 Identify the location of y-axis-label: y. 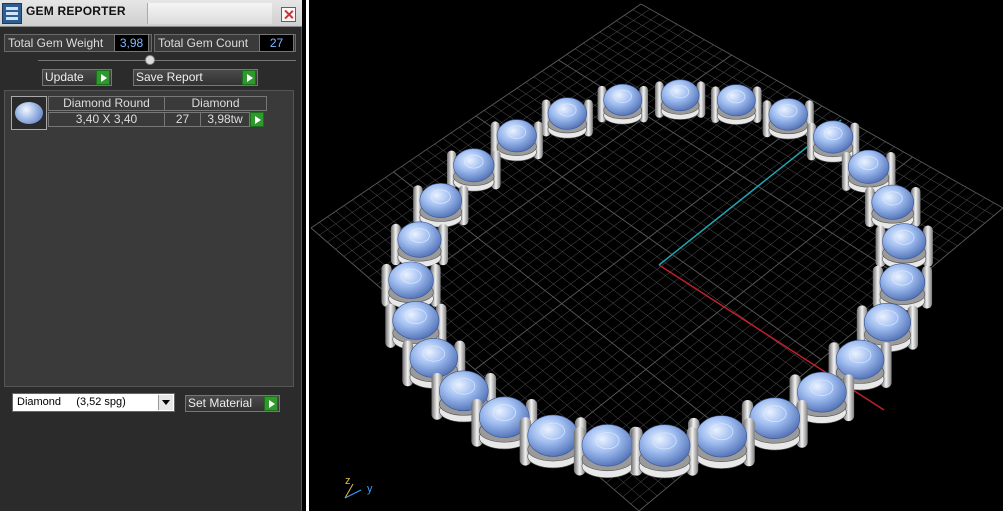
(370, 489).